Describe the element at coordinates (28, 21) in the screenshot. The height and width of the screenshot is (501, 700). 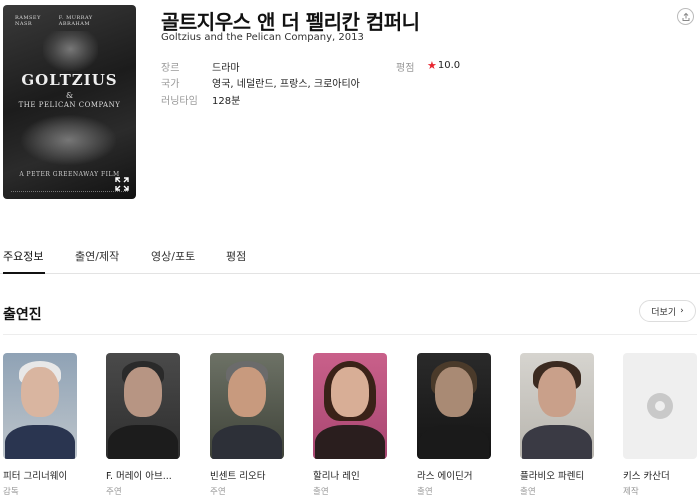
I see `poster-name-left: RAMSEY NASR` at that location.